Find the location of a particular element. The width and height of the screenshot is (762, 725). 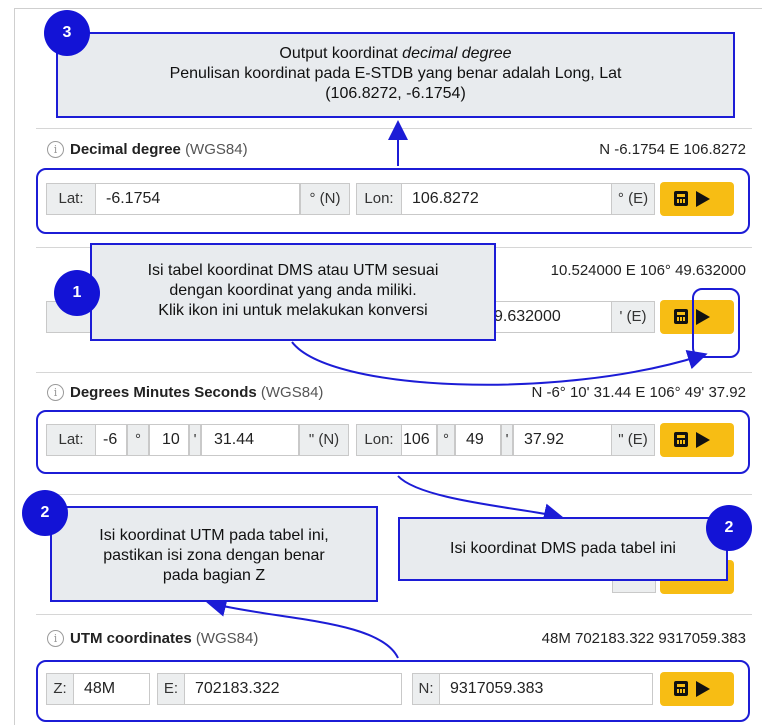

arrow-to-dms is located at coordinates (480, 499).